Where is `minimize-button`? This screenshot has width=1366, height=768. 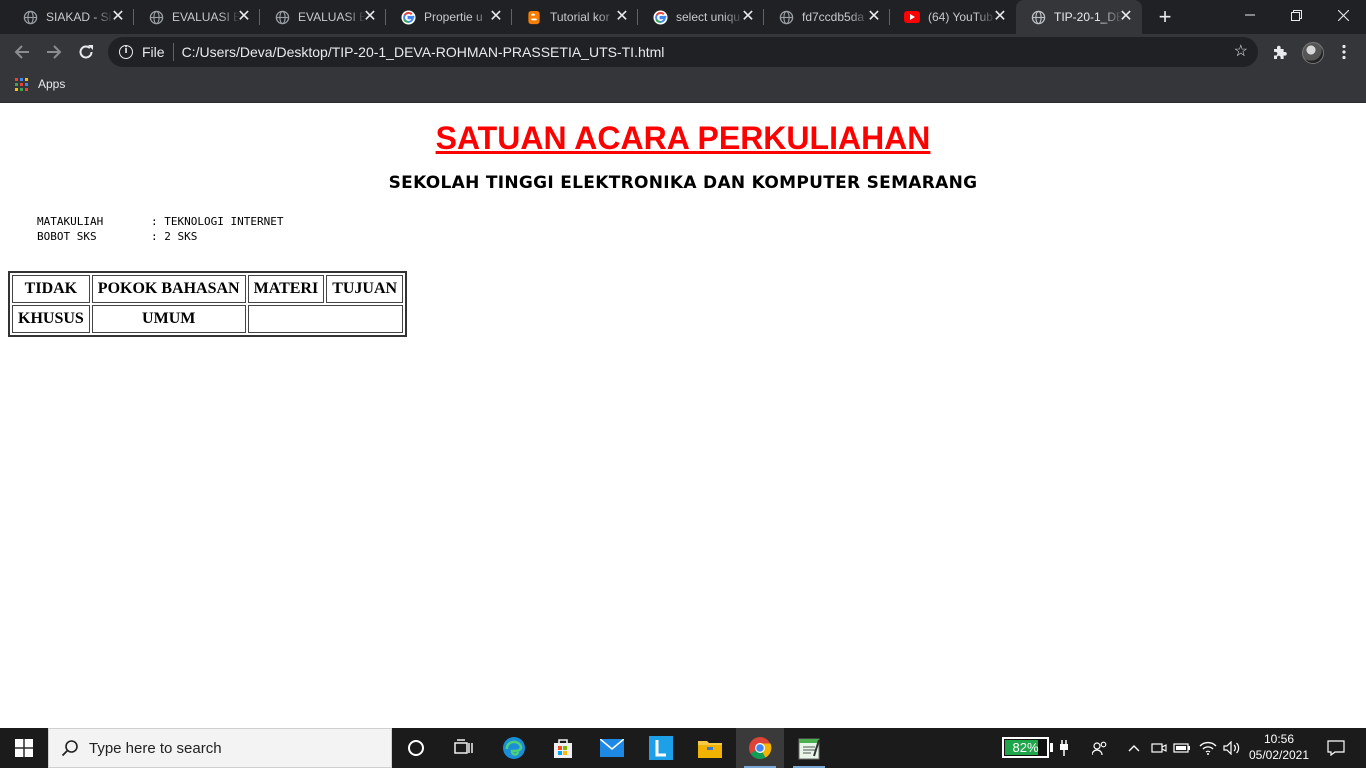
minimize-button is located at coordinates (1250, 15).